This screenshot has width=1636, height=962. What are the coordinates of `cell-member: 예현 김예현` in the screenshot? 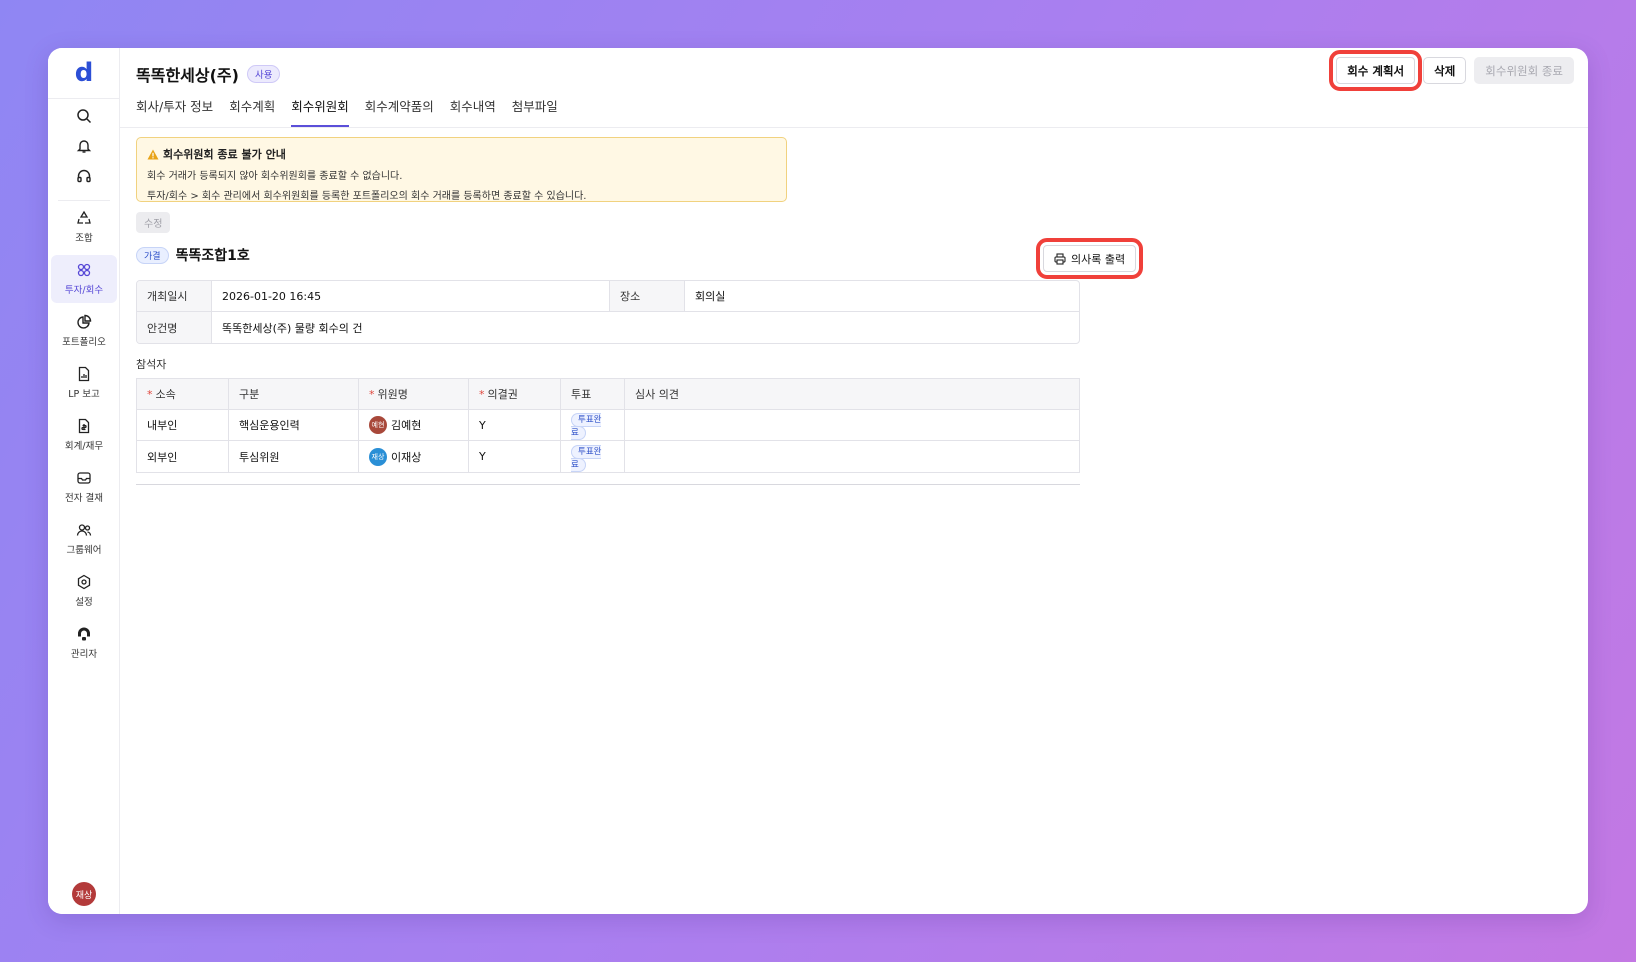 It's located at (414, 425).